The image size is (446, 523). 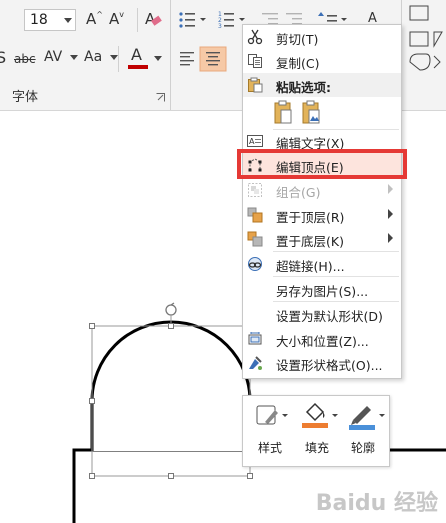 What do you see at coordinates (315, 425) in the screenshot?
I see `fill-color-swatch` at bounding box center [315, 425].